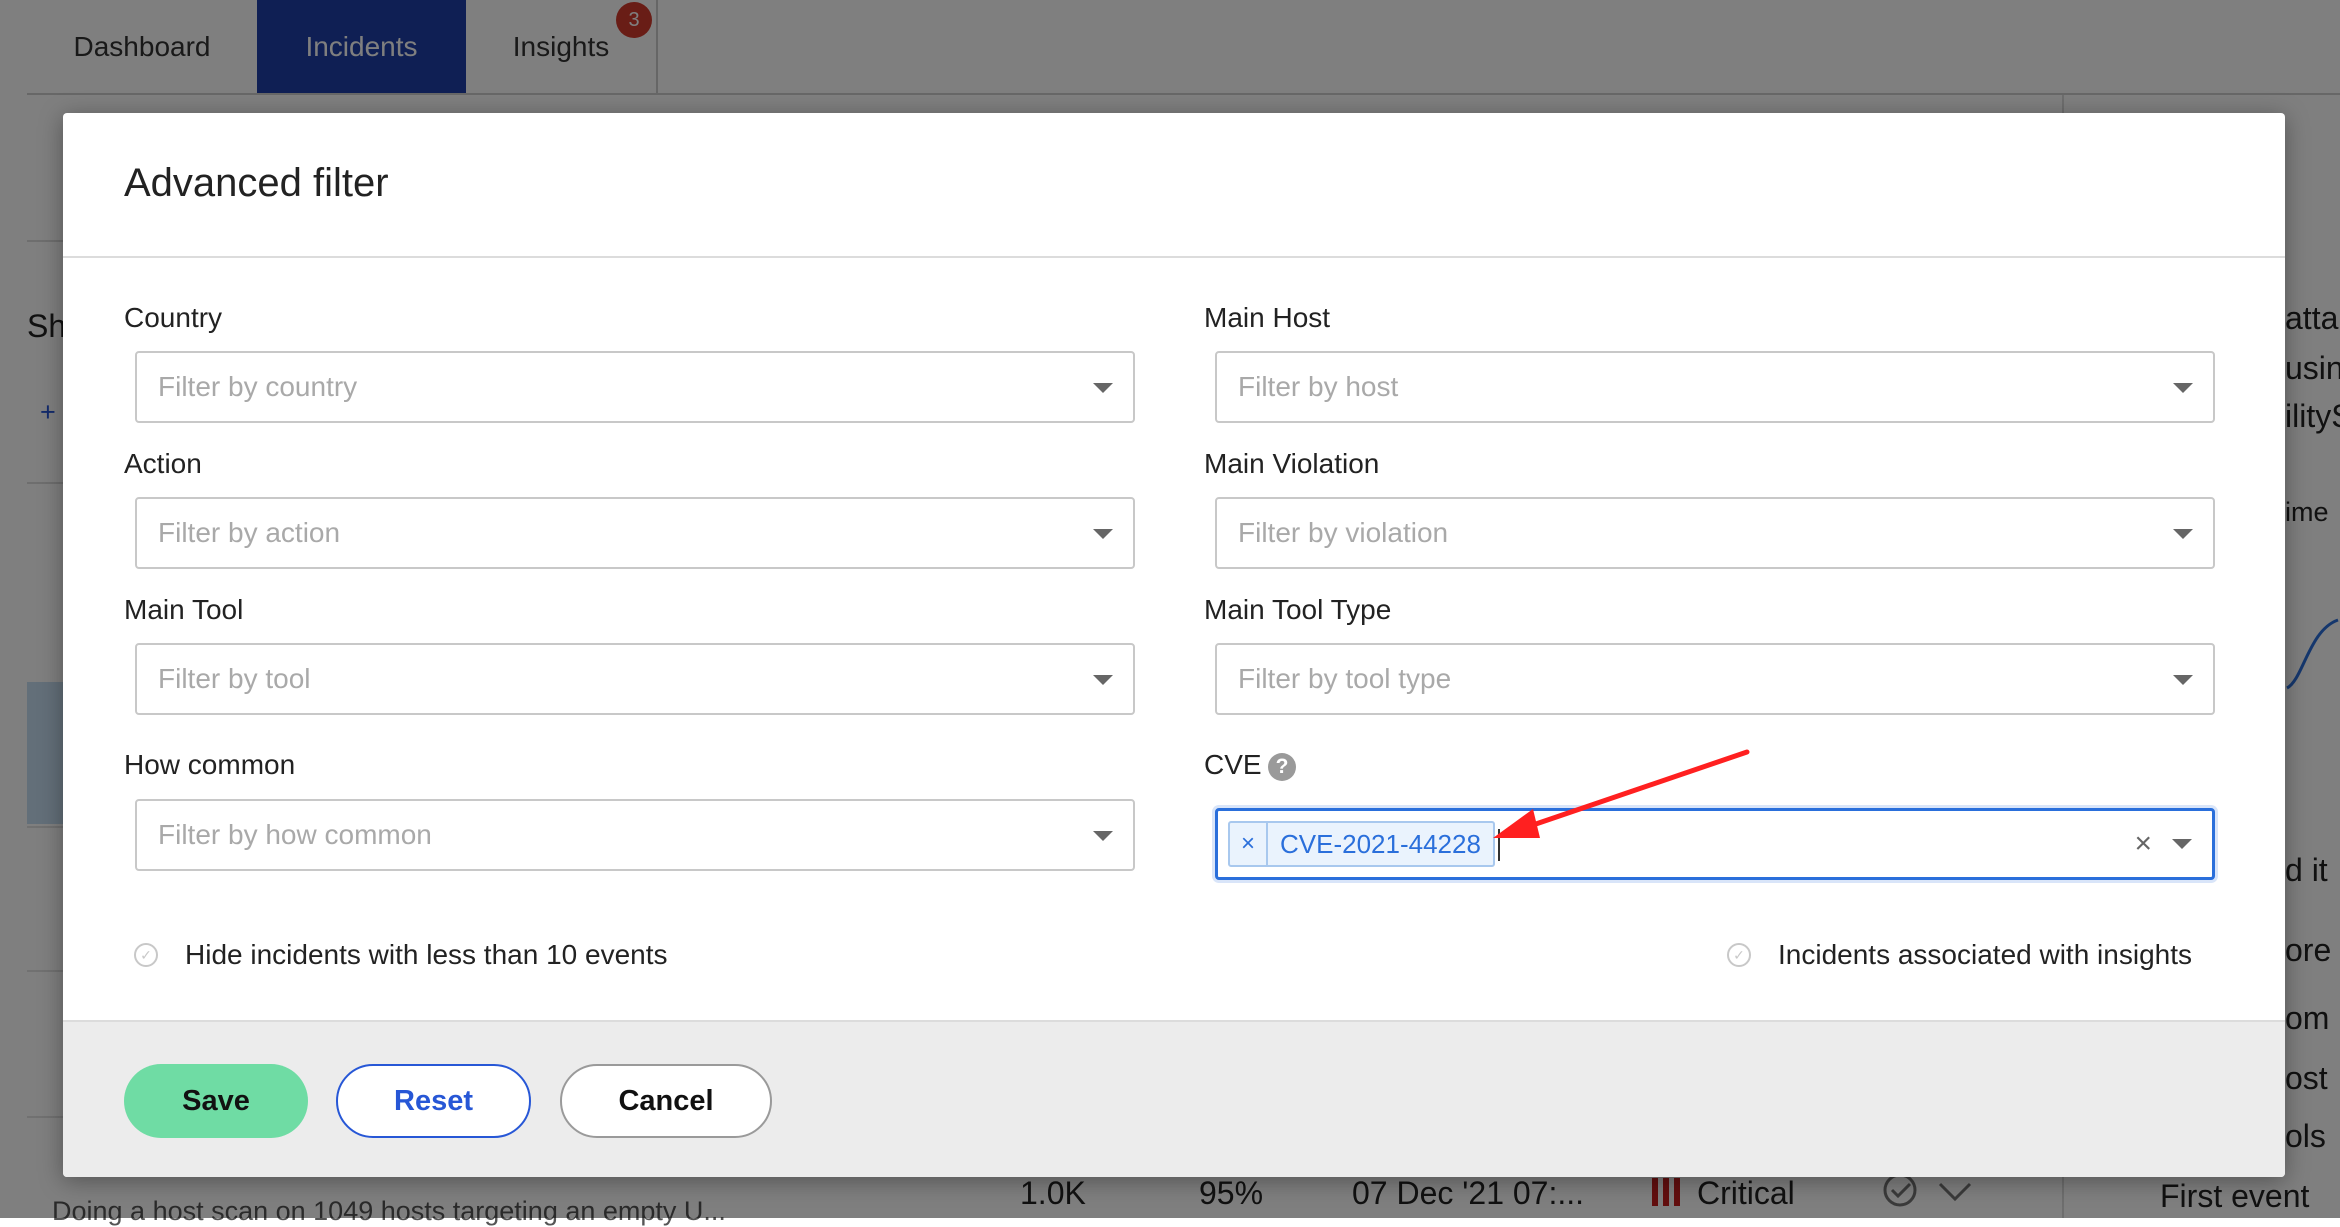 The image size is (2340, 1227). I want to click on main-tool-type-label: Main Tool Type, so click(1298, 609).